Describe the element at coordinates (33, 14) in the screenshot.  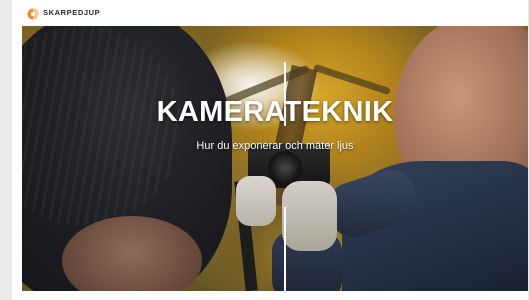
I see `skarpedjup-logo-icon` at that location.